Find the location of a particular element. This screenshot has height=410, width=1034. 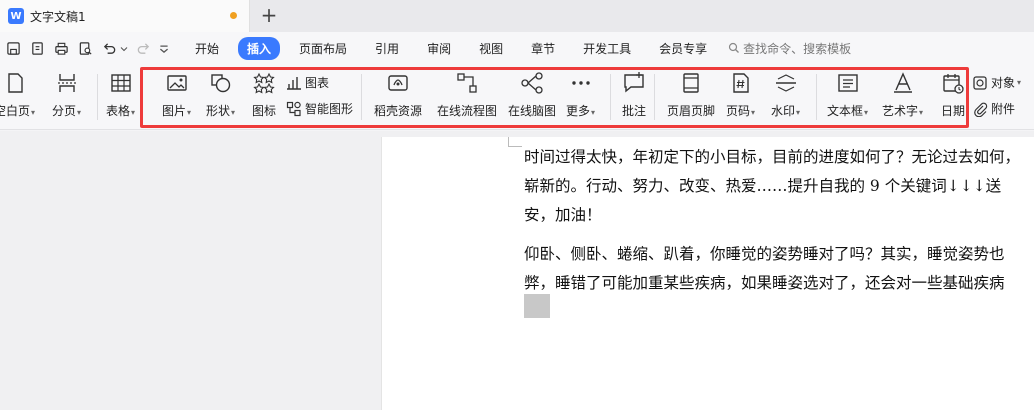

search-icon is located at coordinates (734, 47).